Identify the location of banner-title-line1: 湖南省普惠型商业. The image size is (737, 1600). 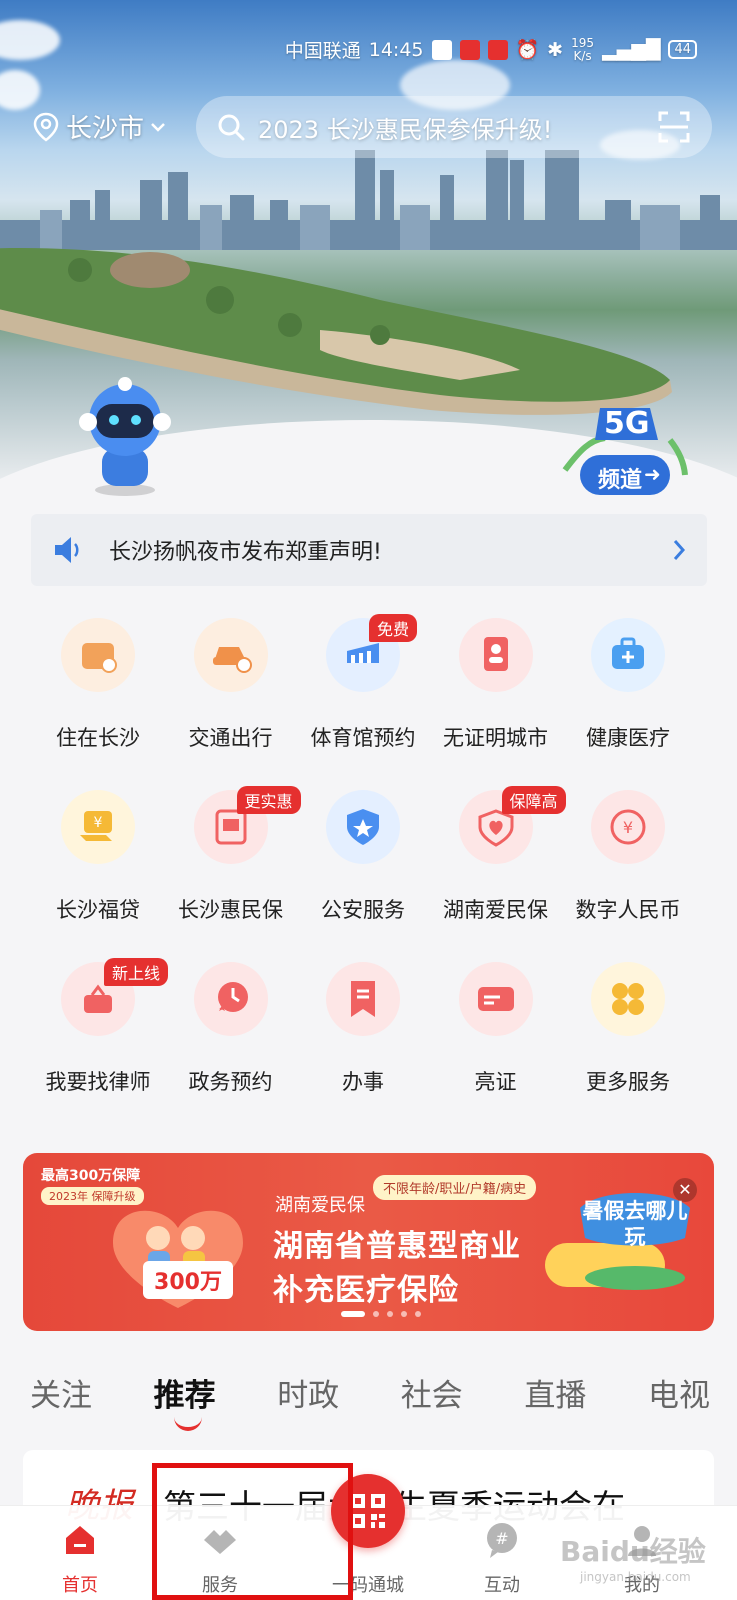
(397, 1246).